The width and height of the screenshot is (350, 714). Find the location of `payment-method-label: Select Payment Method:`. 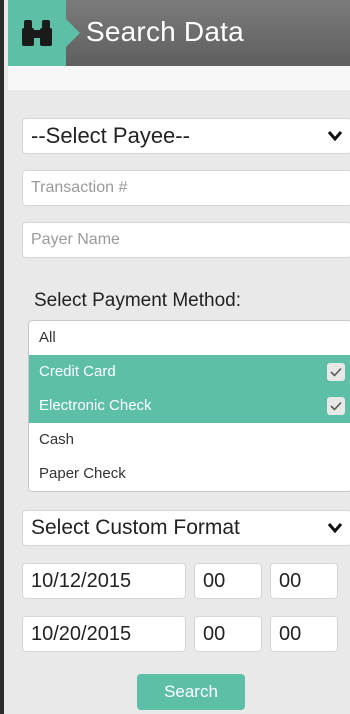

payment-method-label: Select Payment Method: is located at coordinates (137, 300).